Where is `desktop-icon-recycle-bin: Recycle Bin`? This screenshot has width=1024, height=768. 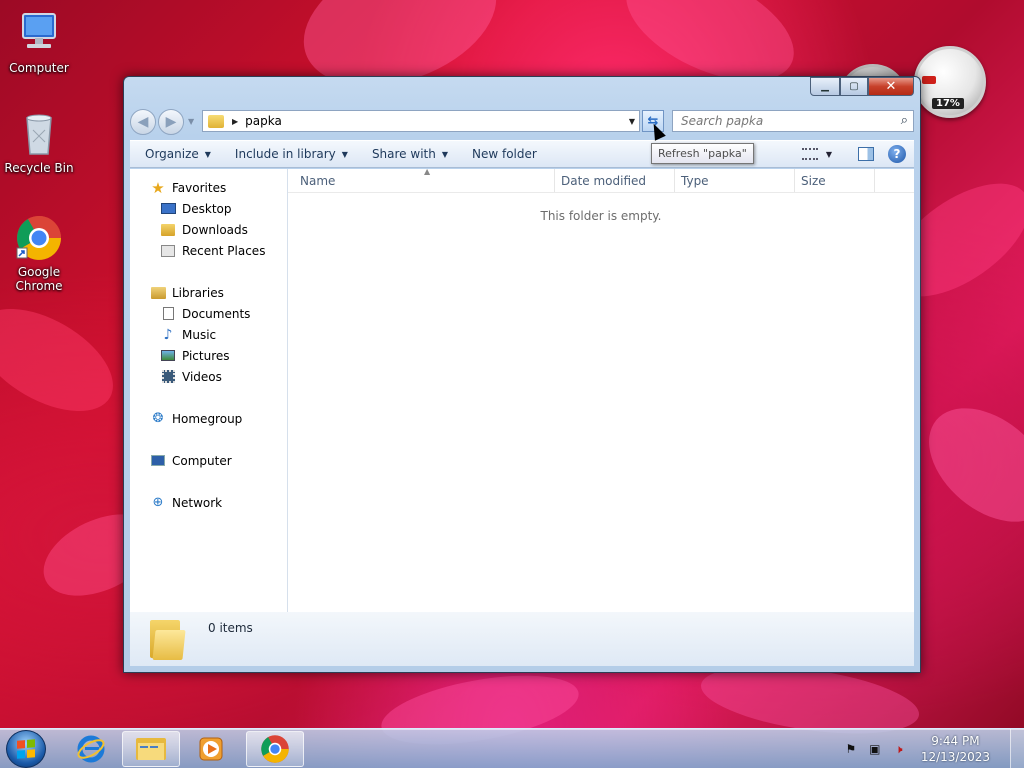
desktop-icon-recycle-bin: Recycle Bin is located at coordinates (39, 142).